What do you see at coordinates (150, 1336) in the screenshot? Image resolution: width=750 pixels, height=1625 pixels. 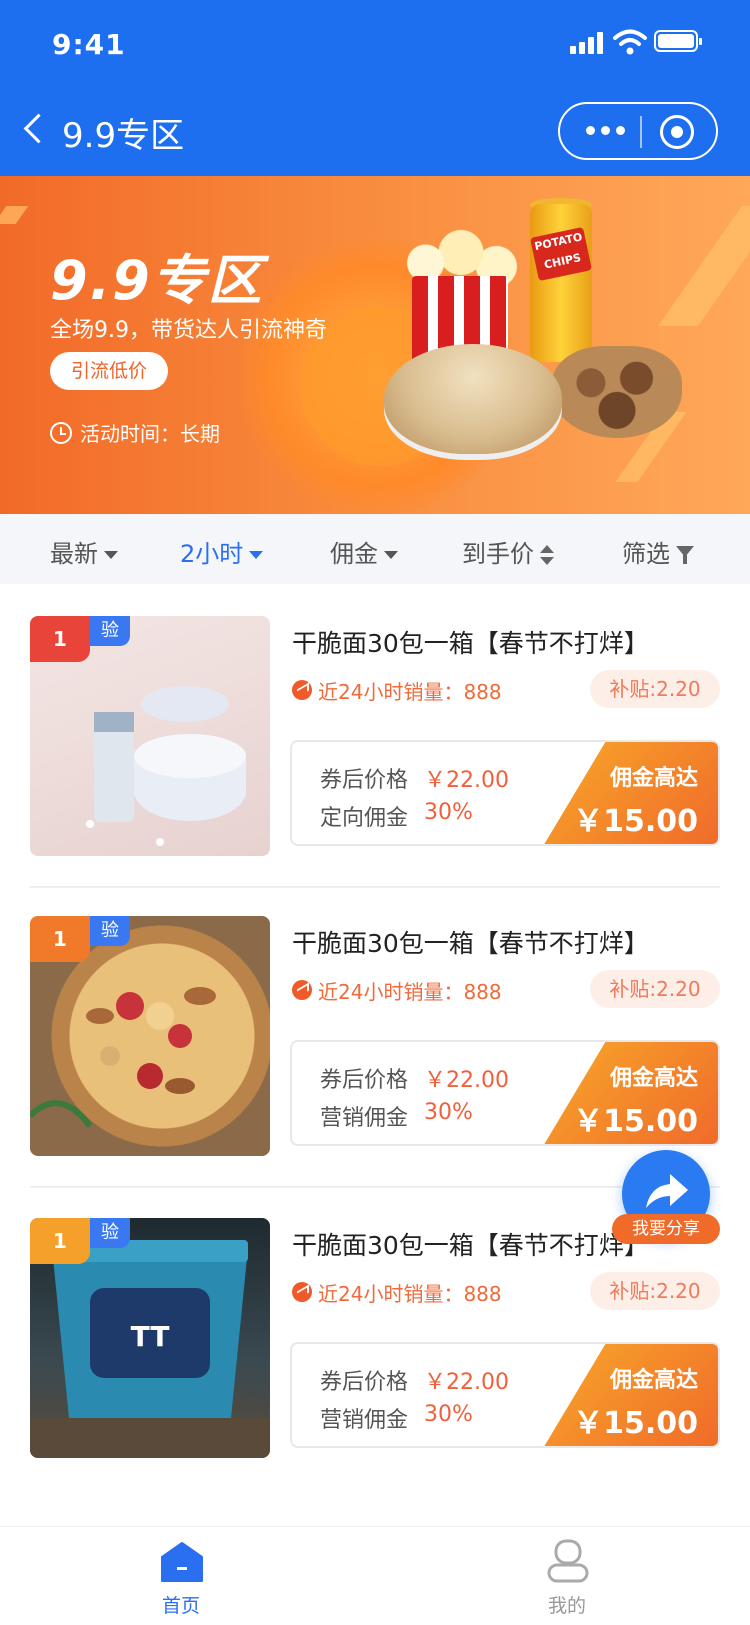 I see `svg-text: TT` at bounding box center [150, 1336].